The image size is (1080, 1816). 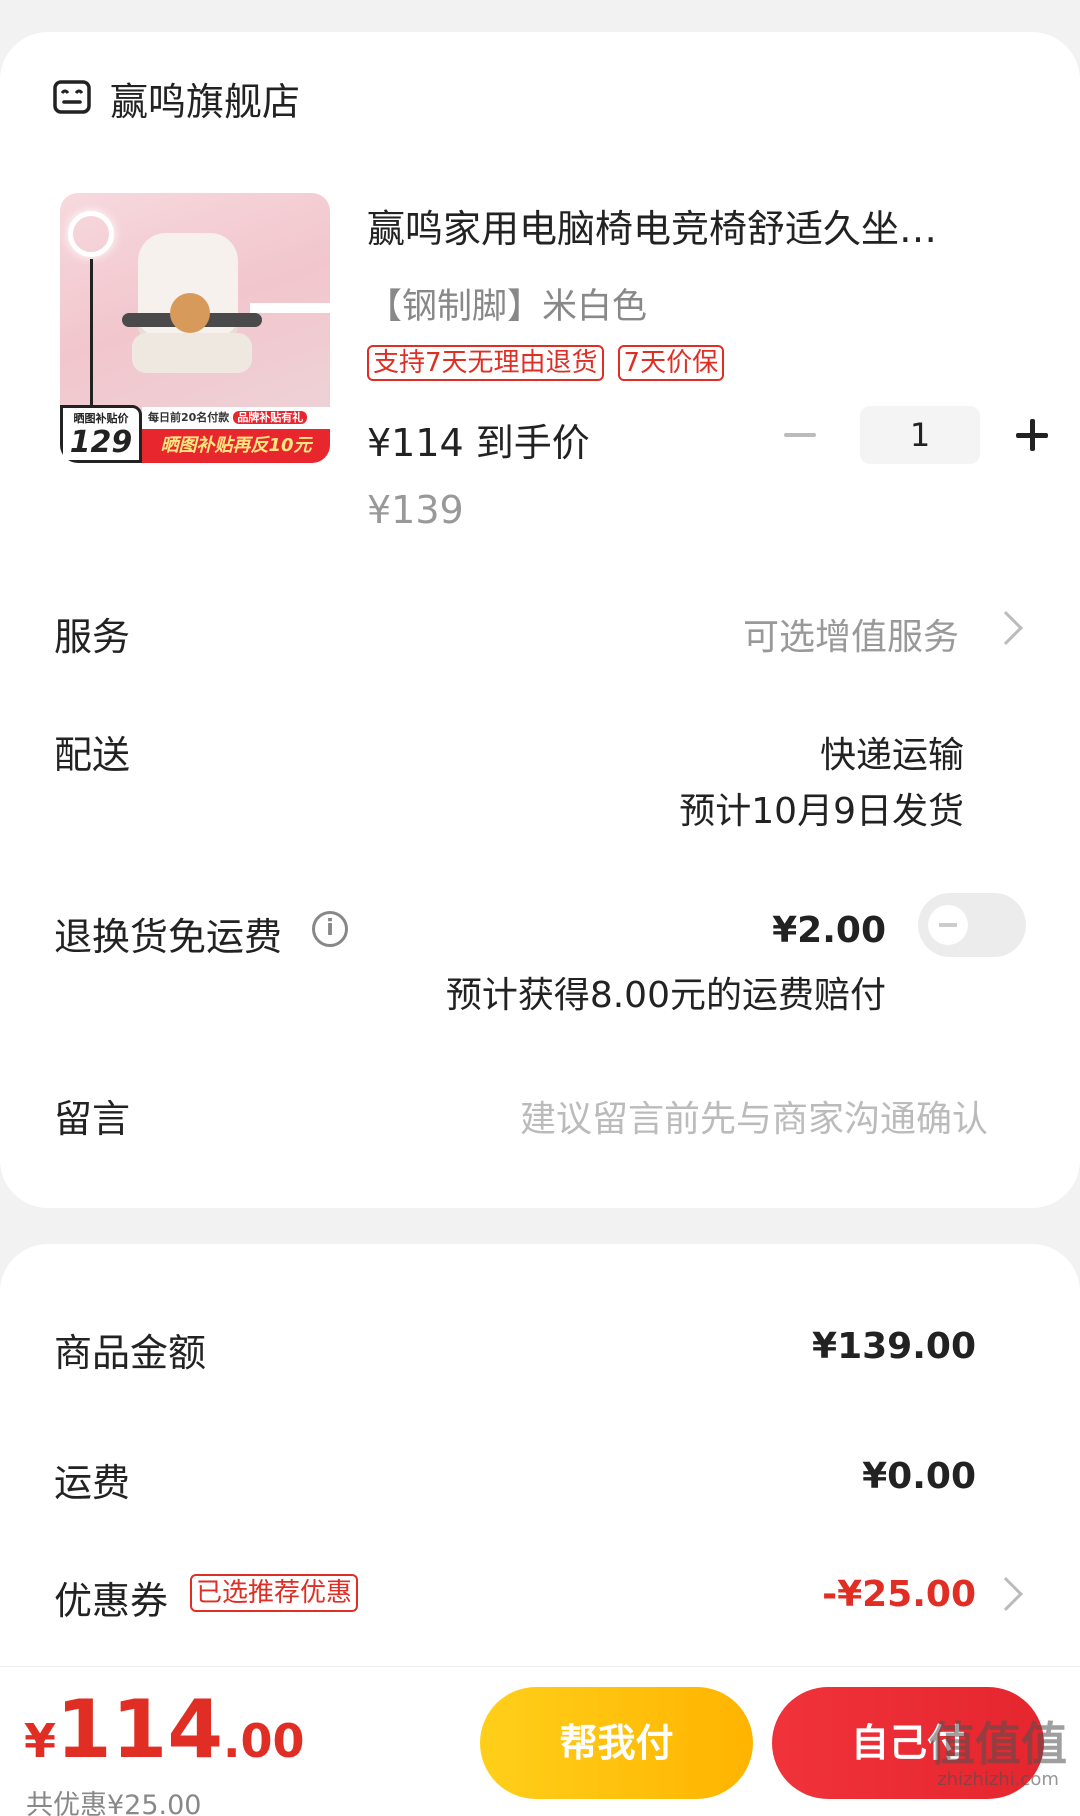 I want to click on watermark-url: zhizhizhi.com, so click(x=998, y=1779).